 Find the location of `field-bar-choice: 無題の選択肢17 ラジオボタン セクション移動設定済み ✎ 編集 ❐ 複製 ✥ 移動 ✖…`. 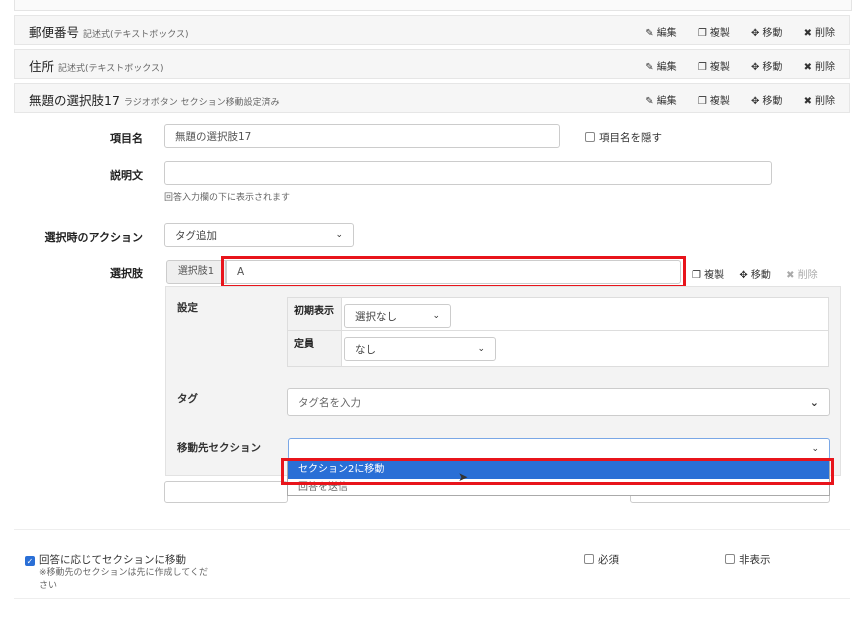

field-bar-choice: 無題の選択肢17 ラジオボタン セクション移動設定済み ✎ 編集 ❐ 複製 ✥ 移動 ✖… is located at coordinates (432, 98).